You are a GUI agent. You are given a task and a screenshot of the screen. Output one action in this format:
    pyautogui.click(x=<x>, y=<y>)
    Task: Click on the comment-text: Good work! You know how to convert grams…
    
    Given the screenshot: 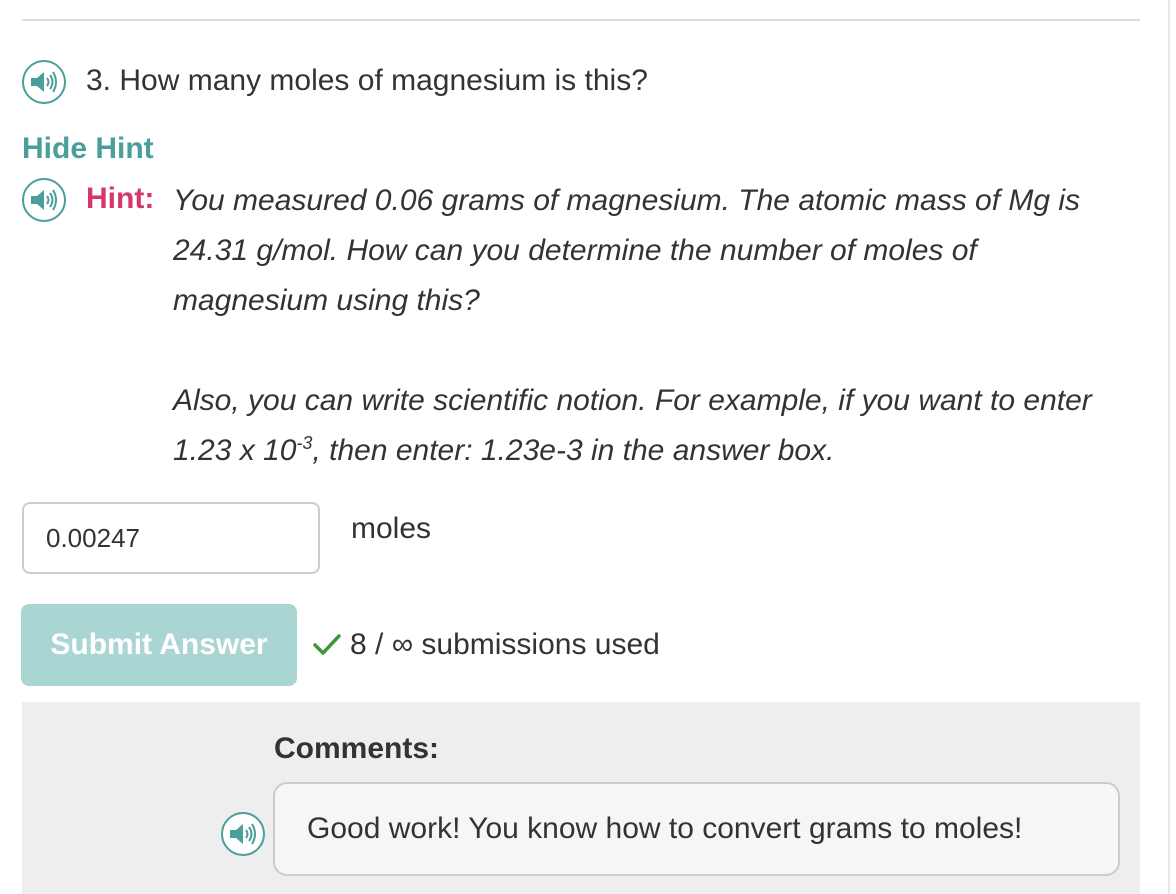 What is the action you would take?
    pyautogui.click(x=665, y=828)
    